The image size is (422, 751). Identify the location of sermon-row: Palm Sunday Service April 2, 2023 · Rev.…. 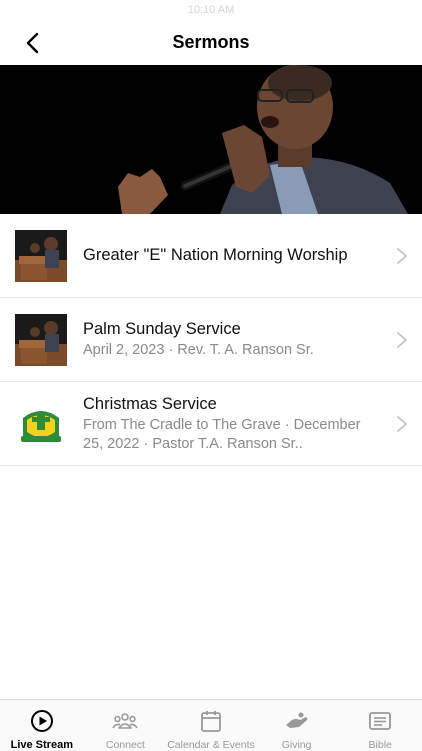
(211, 340).